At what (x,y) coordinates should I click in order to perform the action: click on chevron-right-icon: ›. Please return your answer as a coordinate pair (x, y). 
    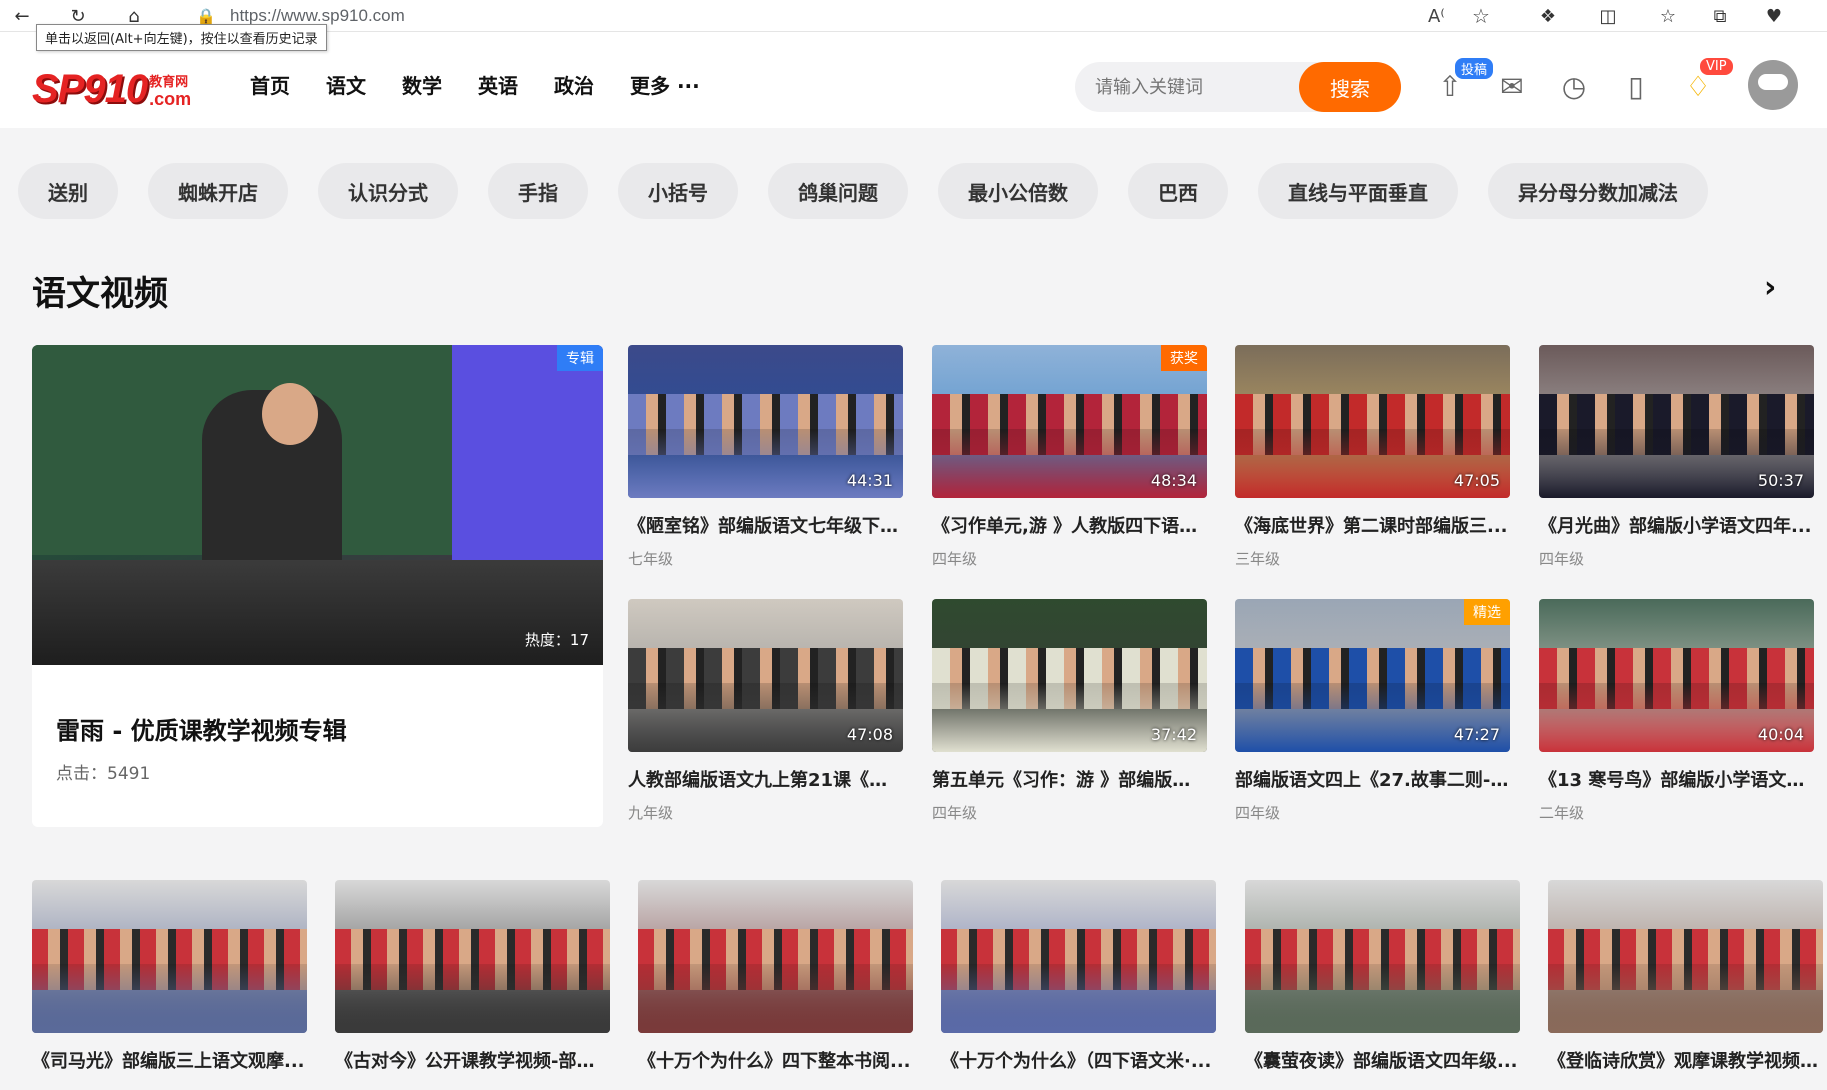
    Looking at the image, I should click on (1770, 287).